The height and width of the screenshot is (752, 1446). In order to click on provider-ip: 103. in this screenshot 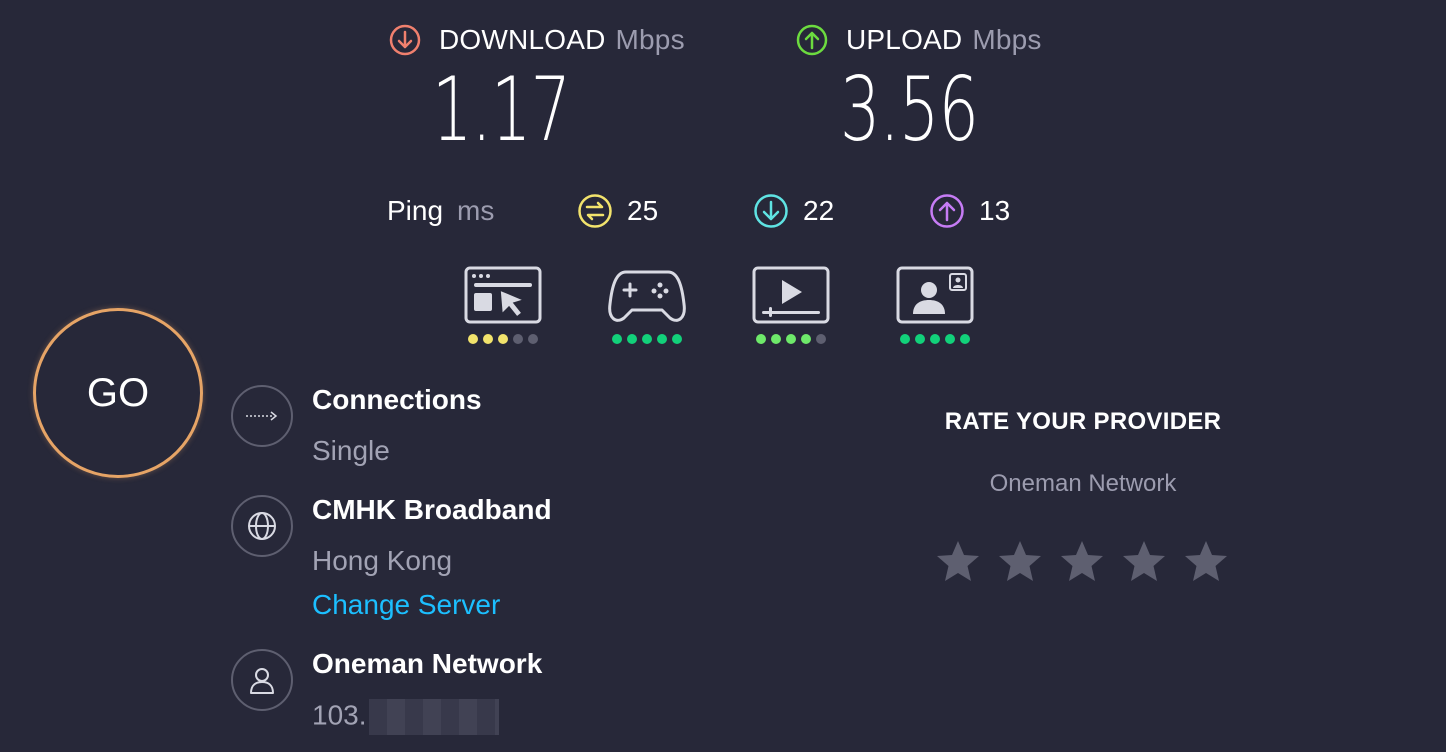, I will do `click(405, 717)`.